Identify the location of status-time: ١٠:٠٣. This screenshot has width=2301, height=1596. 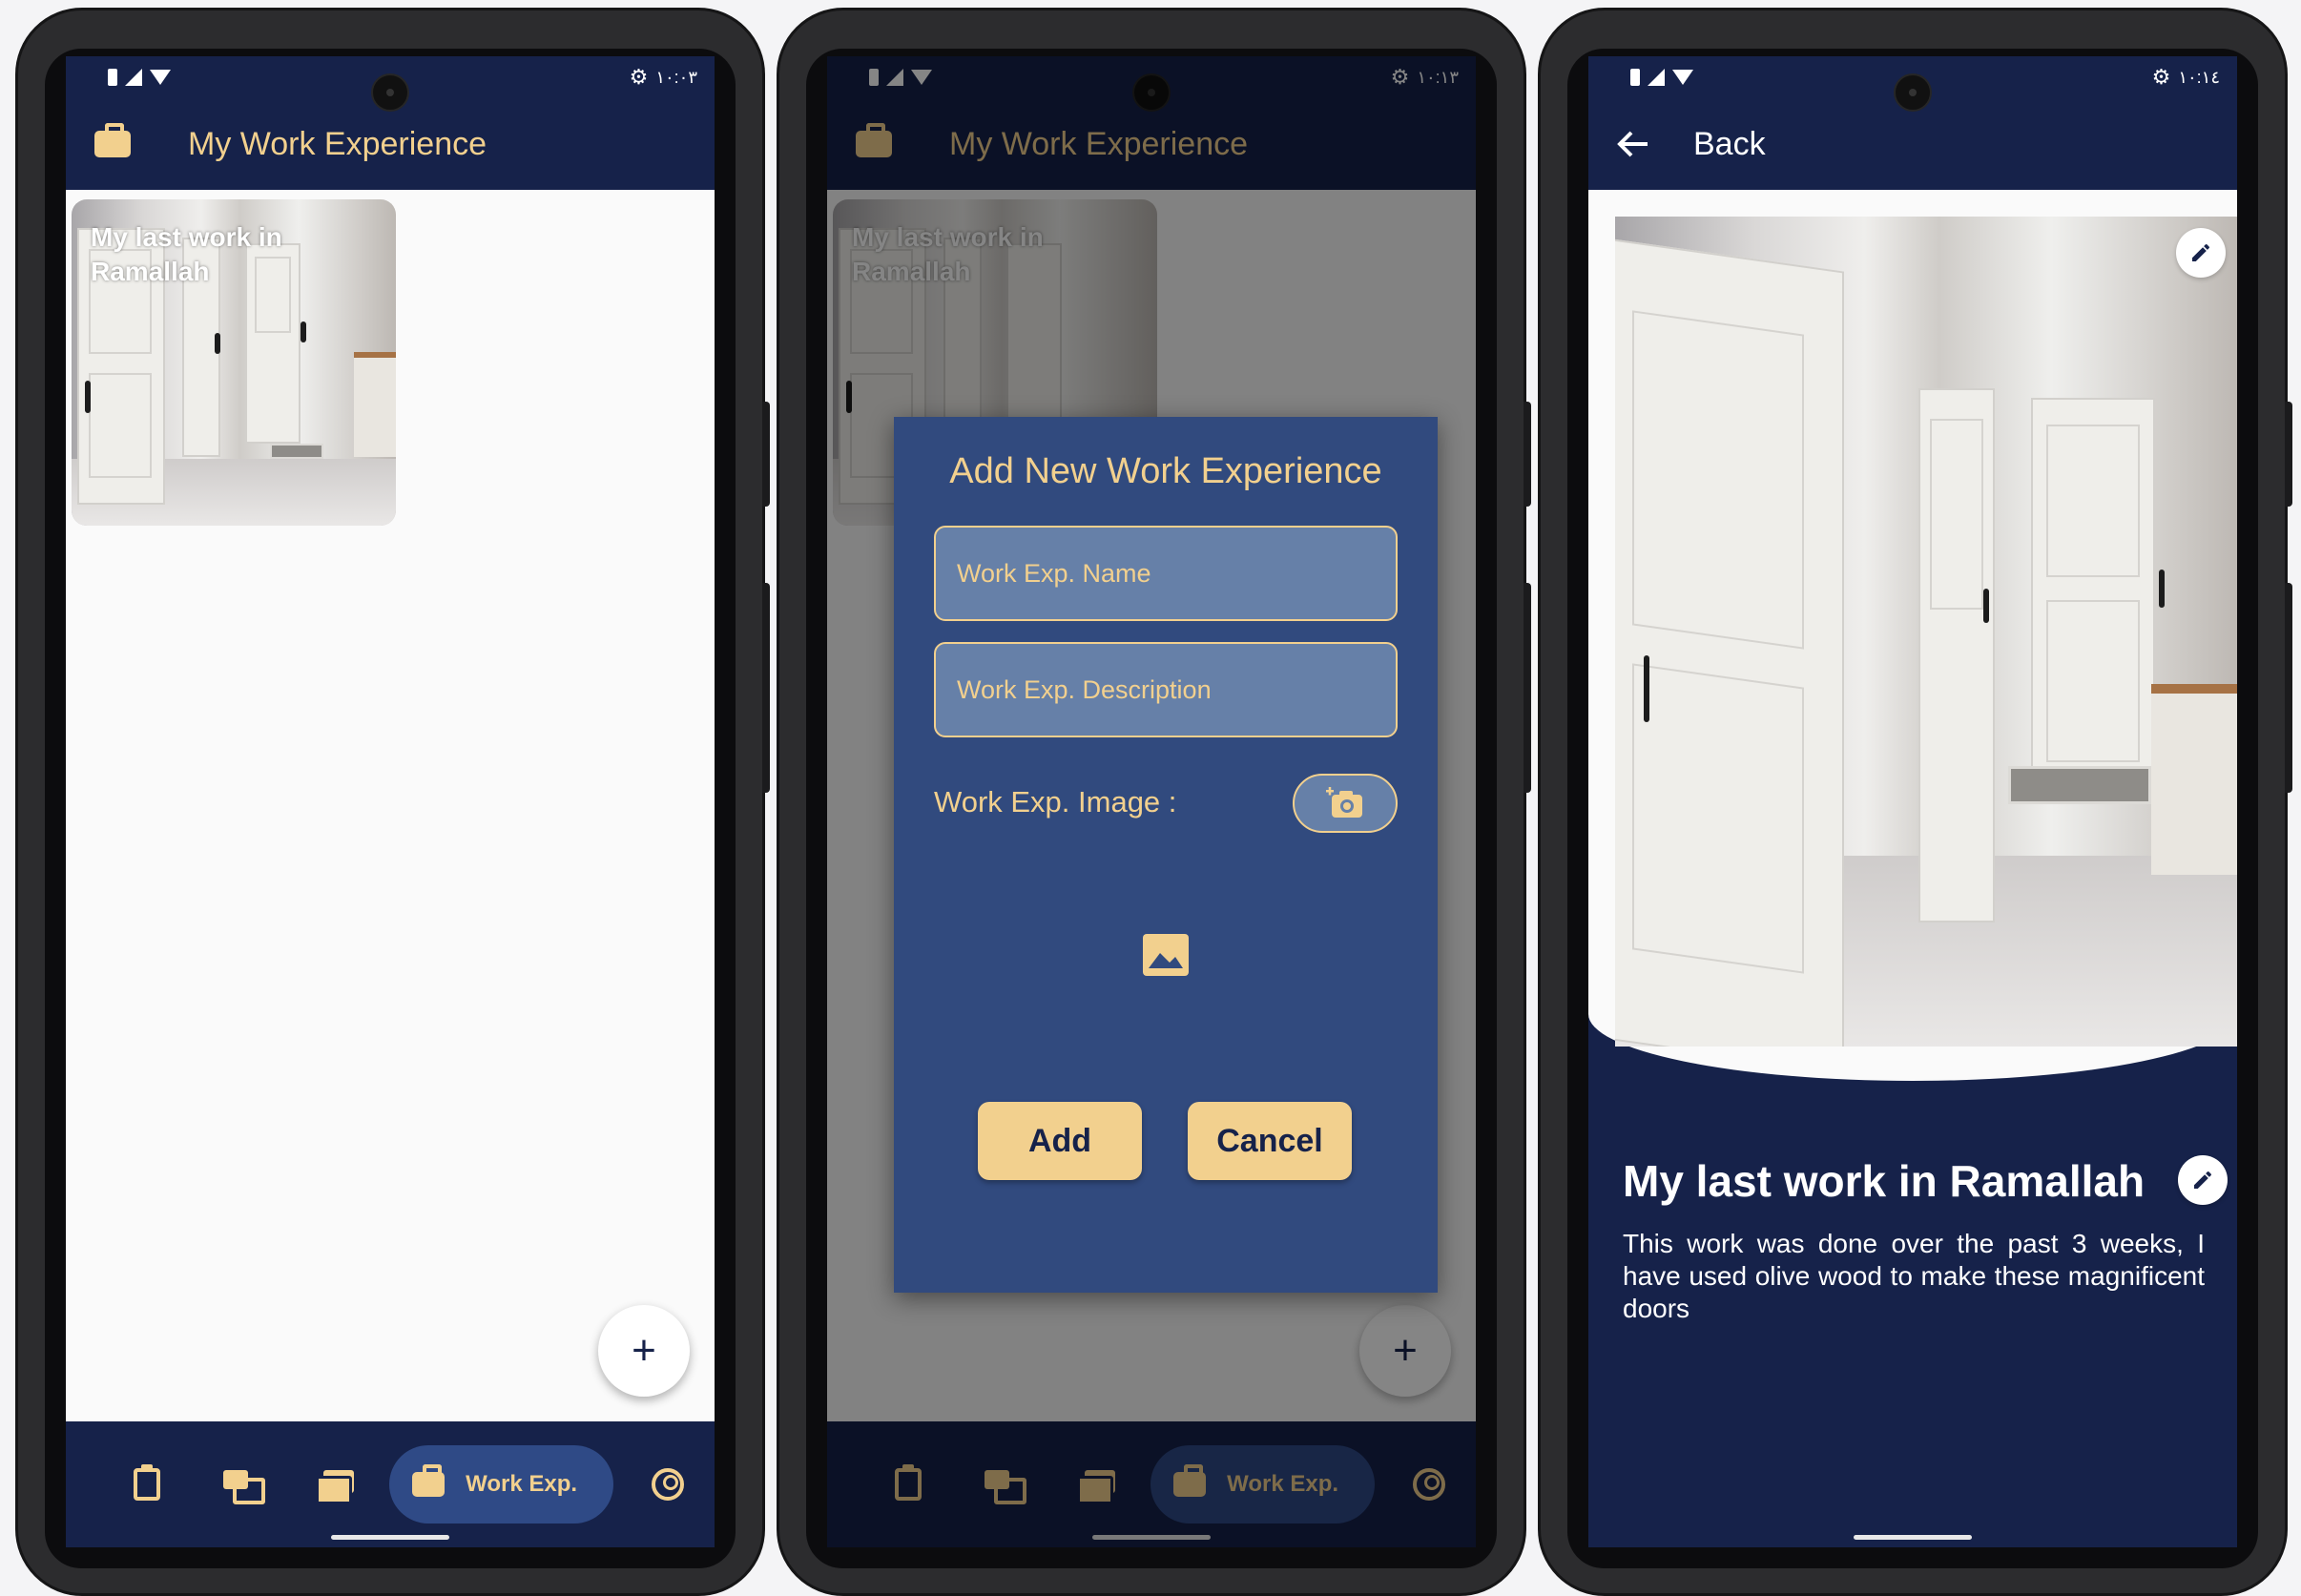
(676, 77).